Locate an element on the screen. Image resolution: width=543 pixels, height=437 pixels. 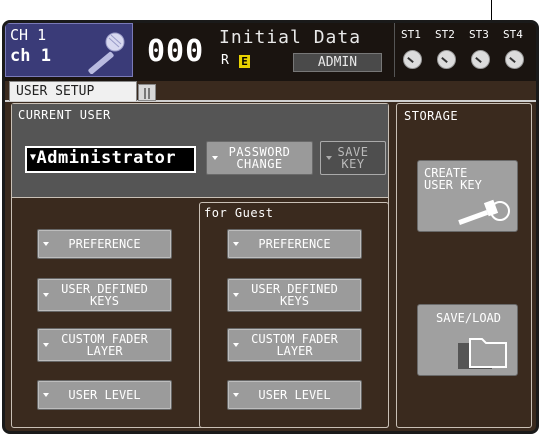
save-load-button: SAVE/LOAD is located at coordinates (467, 340).